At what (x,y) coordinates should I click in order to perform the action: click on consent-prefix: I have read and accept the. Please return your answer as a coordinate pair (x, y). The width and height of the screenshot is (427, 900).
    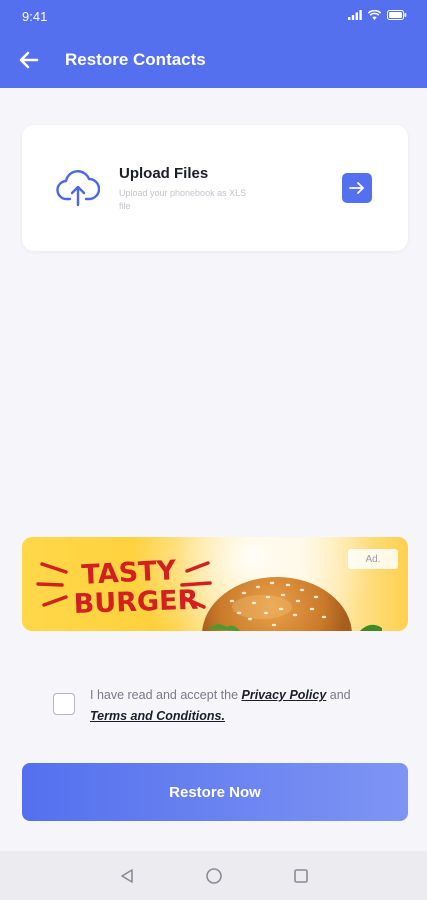
    Looking at the image, I should click on (166, 695).